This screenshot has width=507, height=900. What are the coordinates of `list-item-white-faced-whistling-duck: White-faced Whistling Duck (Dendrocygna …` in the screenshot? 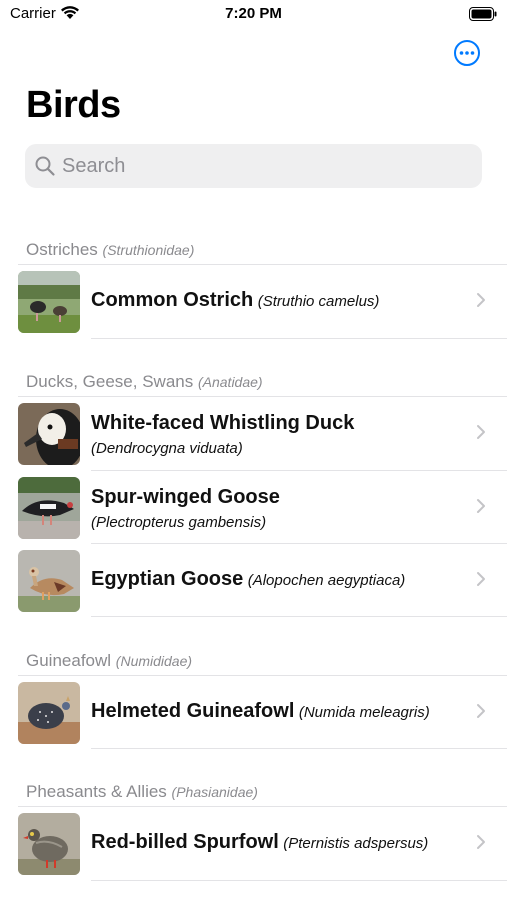 It's located at (253, 434).